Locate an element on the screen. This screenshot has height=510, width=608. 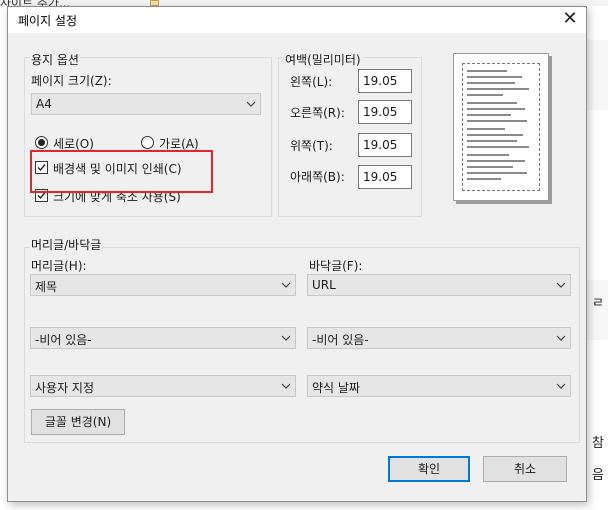
ok-button: 확인 is located at coordinates (429, 469).